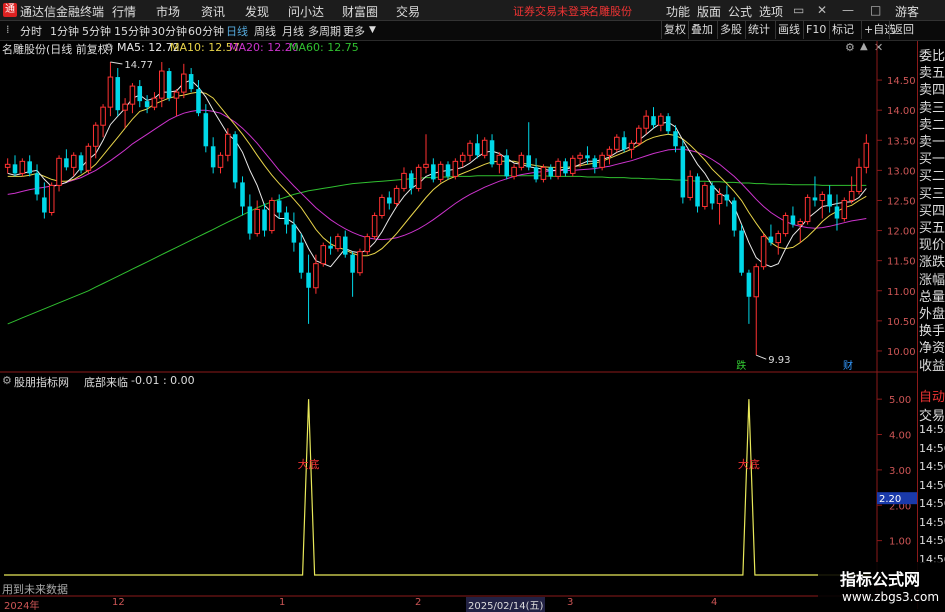  Describe the element at coordinates (96, 31) in the screenshot. I see `period-5min: 5分钟` at that location.